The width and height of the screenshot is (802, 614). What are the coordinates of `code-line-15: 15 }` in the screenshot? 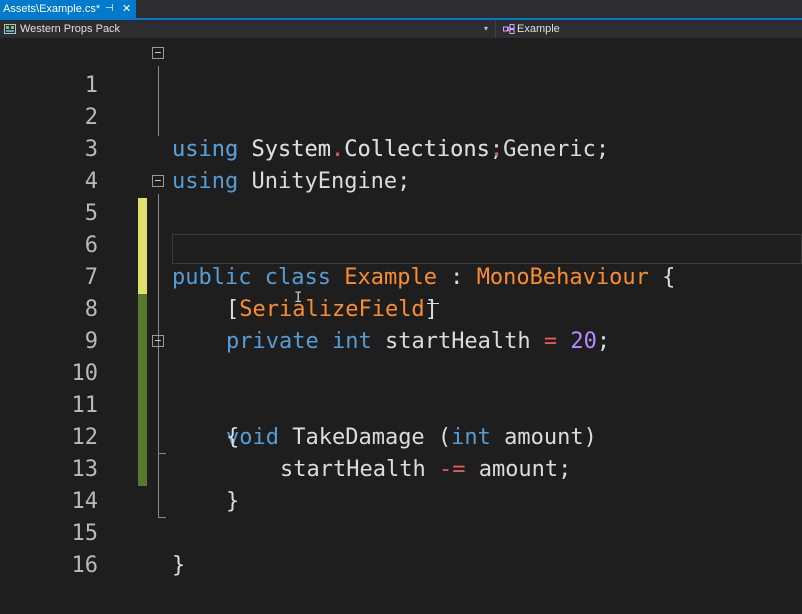 It's located at (401, 532).